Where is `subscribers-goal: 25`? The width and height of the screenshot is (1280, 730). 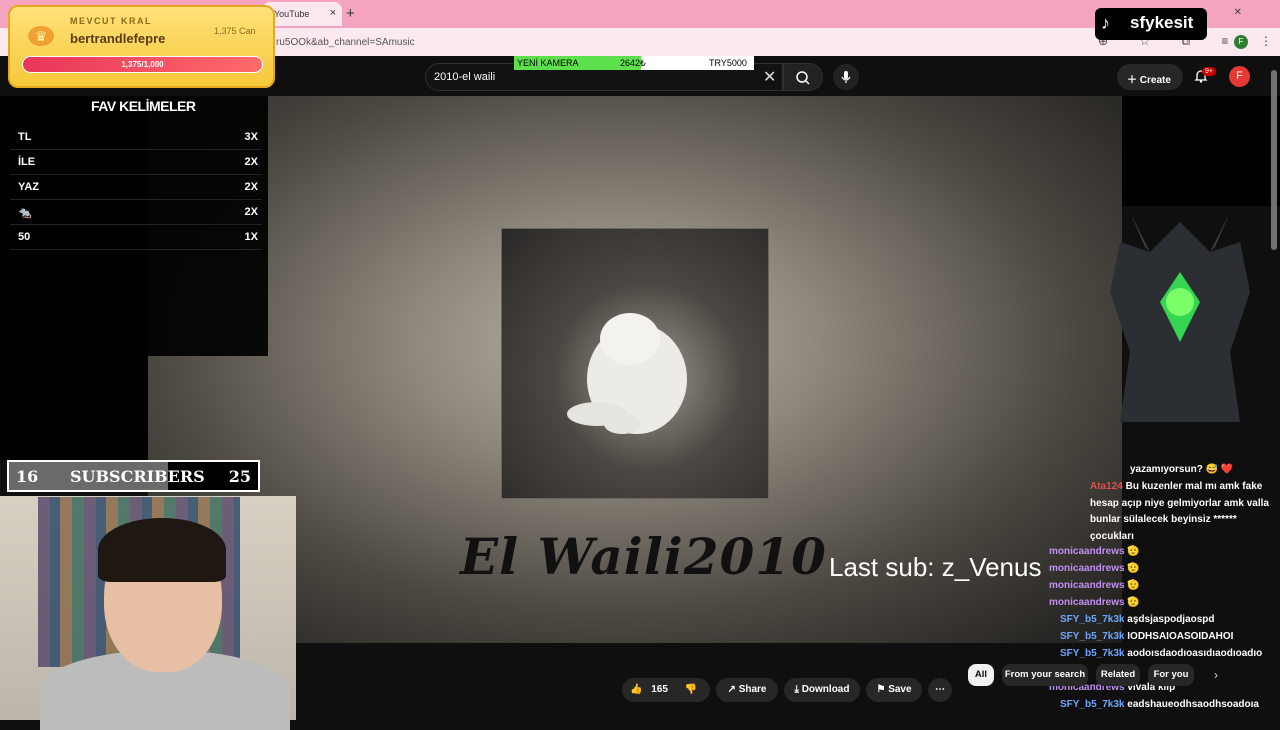
subscribers-goal: 25 is located at coordinates (239, 476).